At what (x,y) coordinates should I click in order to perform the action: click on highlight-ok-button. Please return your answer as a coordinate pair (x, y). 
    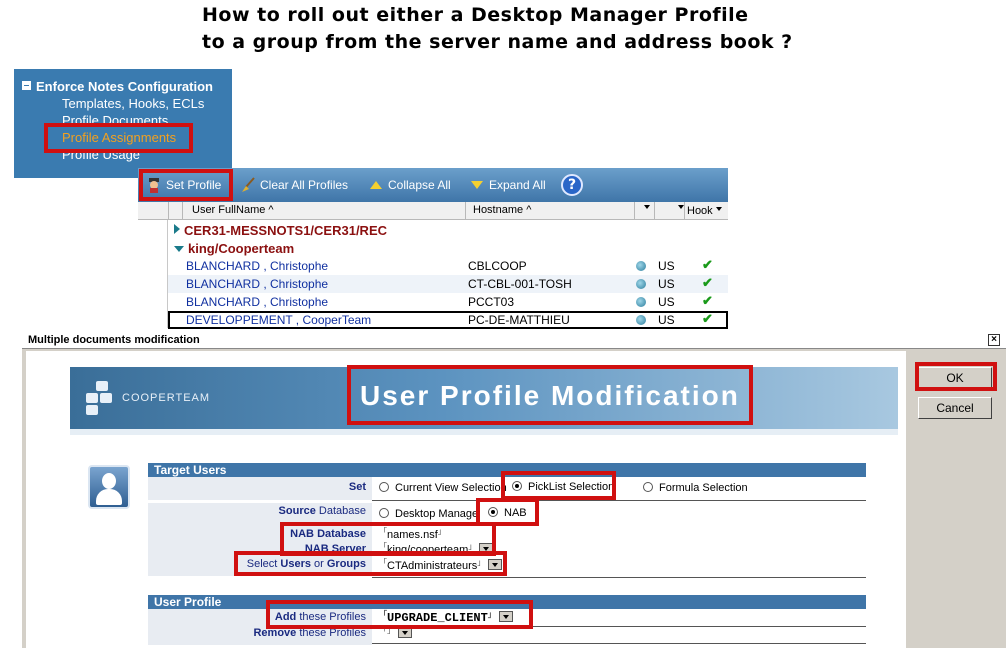
    Looking at the image, I should click on (956, 376).